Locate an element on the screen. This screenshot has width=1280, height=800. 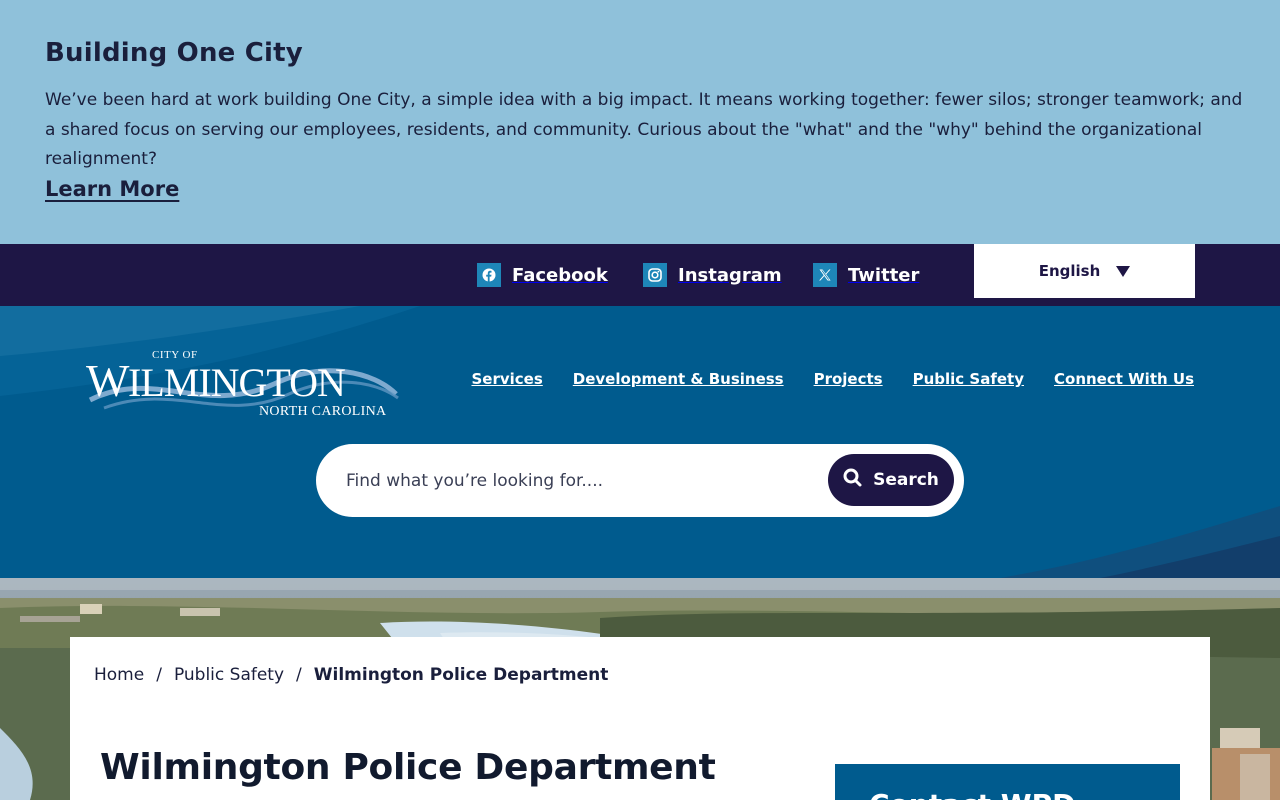
search-input is located at coordinates (586, 481).